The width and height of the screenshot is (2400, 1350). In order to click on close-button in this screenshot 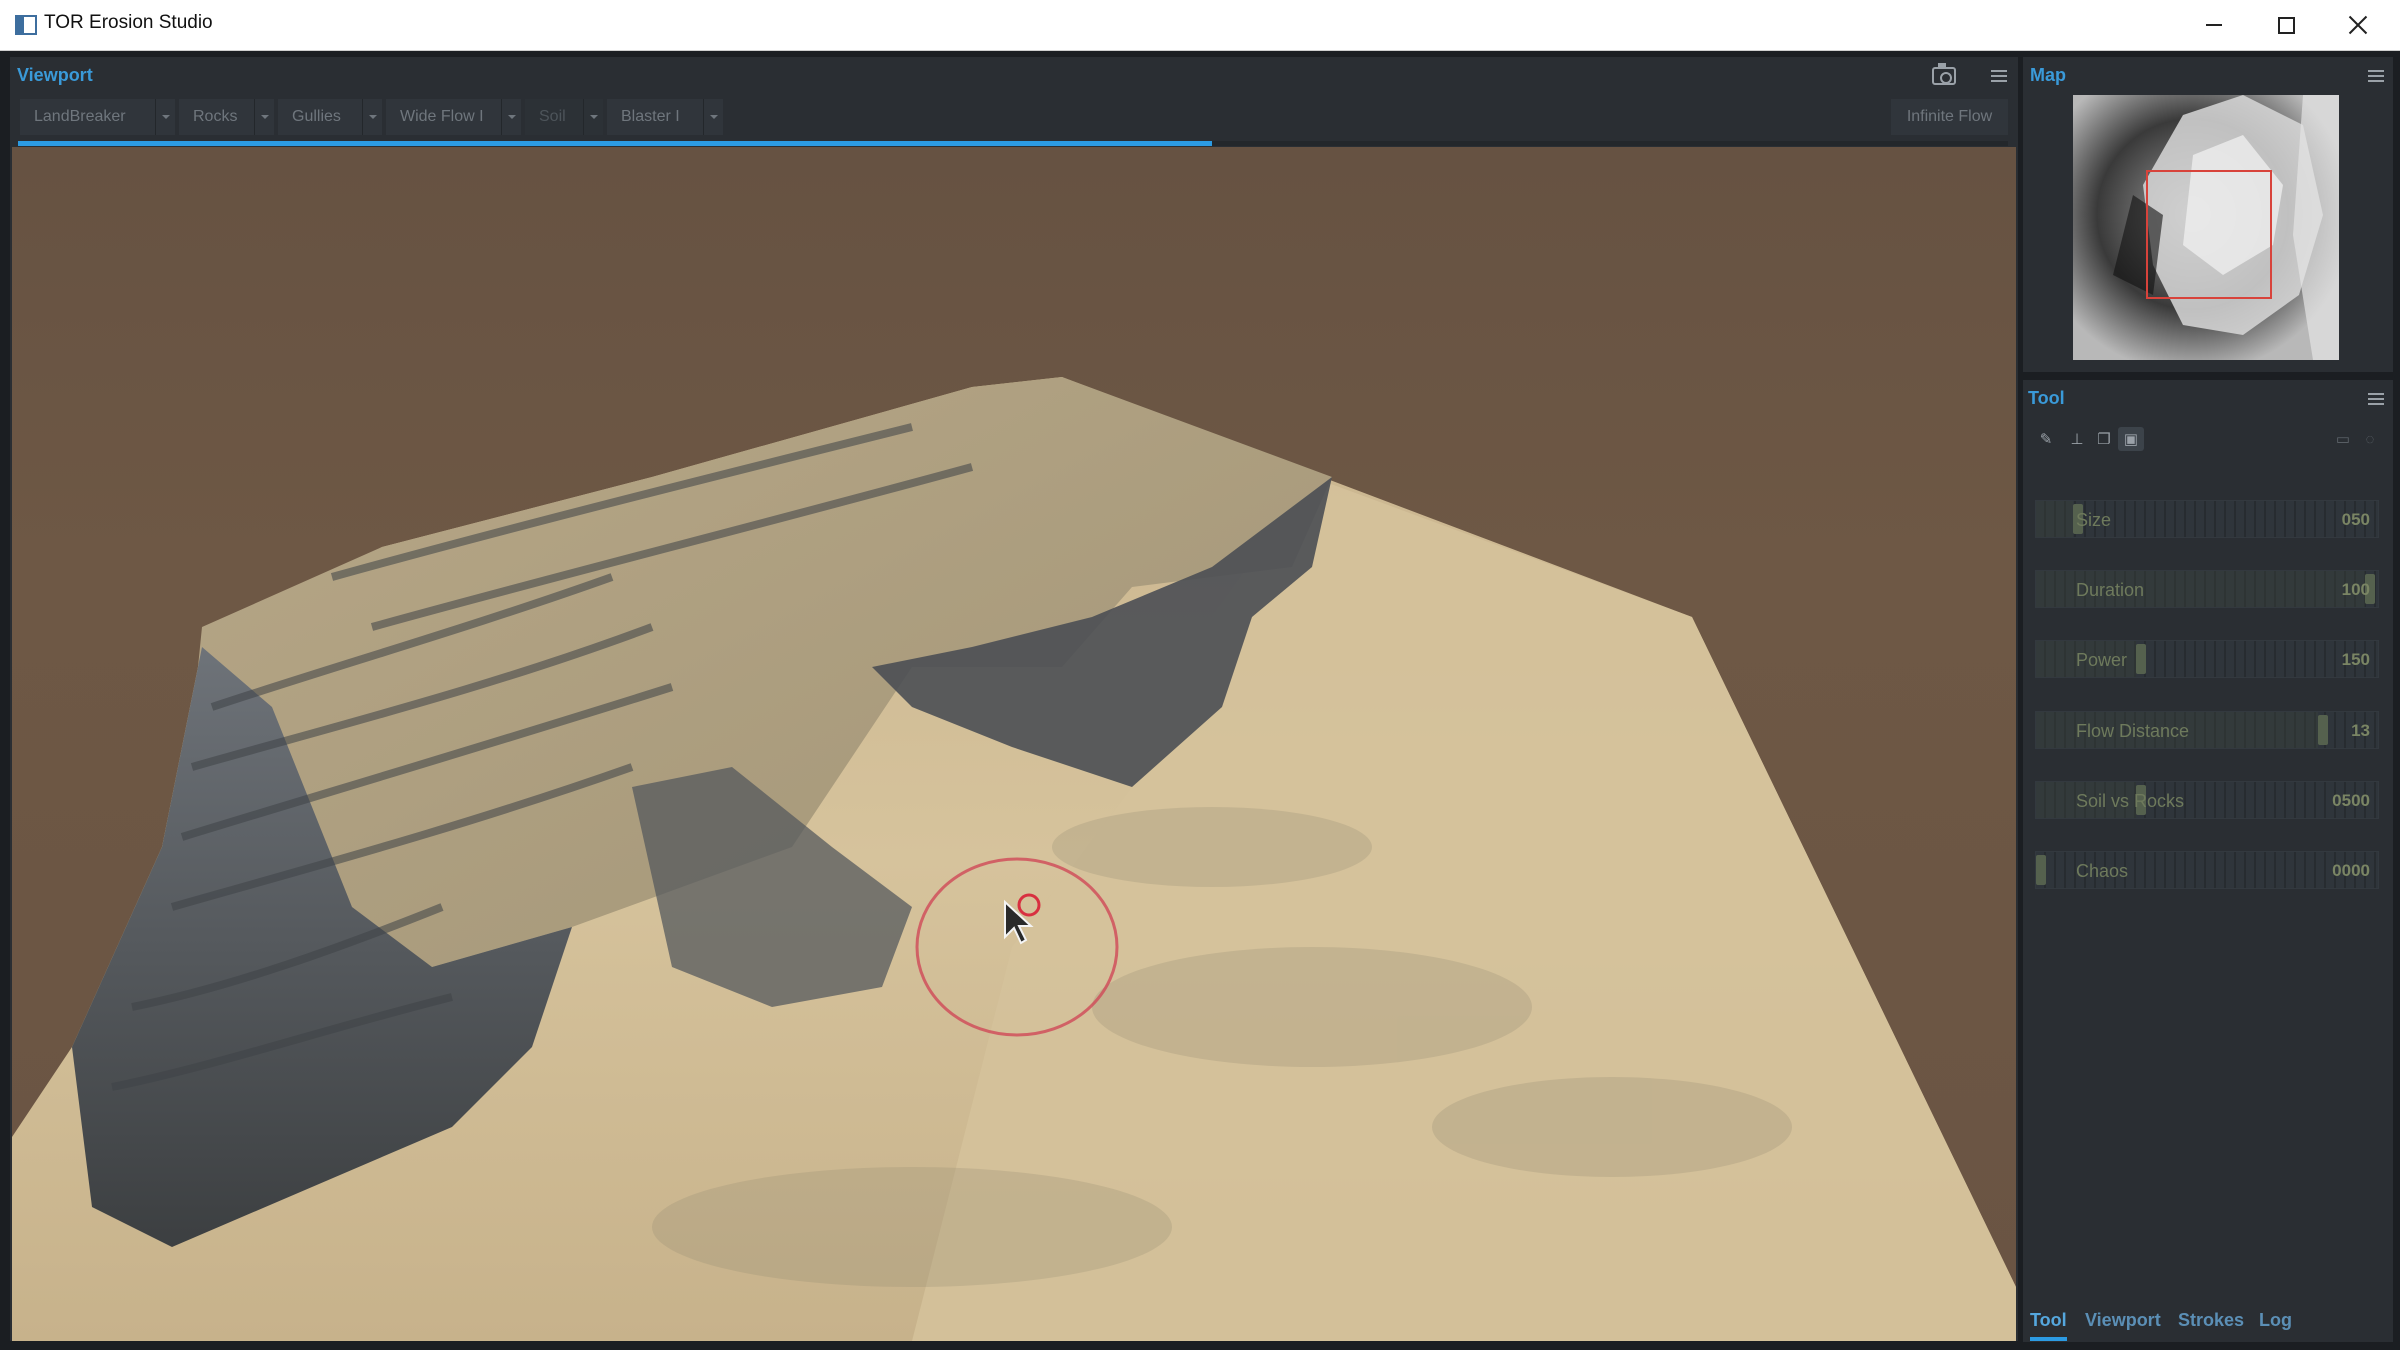, I will do `click(2358, 25)`.